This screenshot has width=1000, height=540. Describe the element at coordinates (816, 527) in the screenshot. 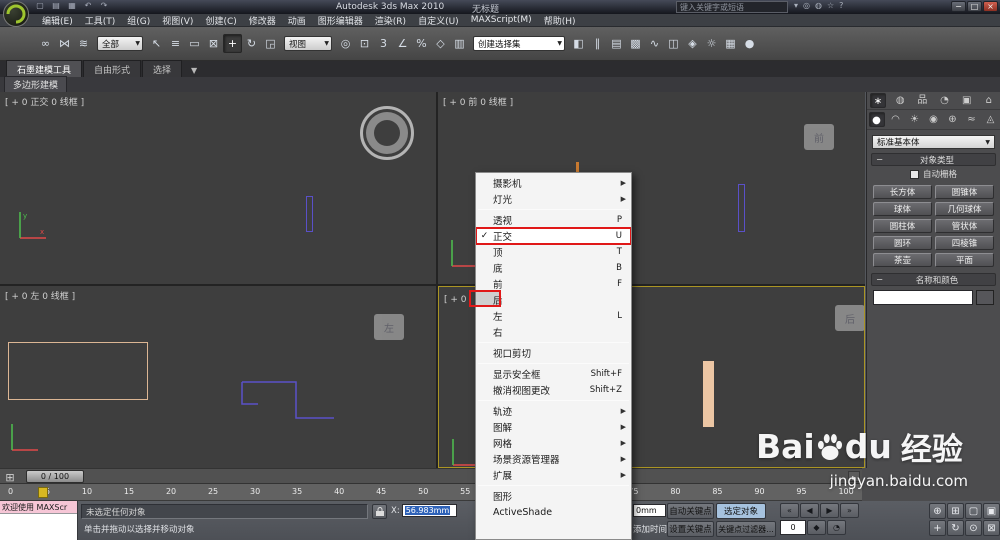

I see `key-mode-toggle-icon: ◆` at that location.